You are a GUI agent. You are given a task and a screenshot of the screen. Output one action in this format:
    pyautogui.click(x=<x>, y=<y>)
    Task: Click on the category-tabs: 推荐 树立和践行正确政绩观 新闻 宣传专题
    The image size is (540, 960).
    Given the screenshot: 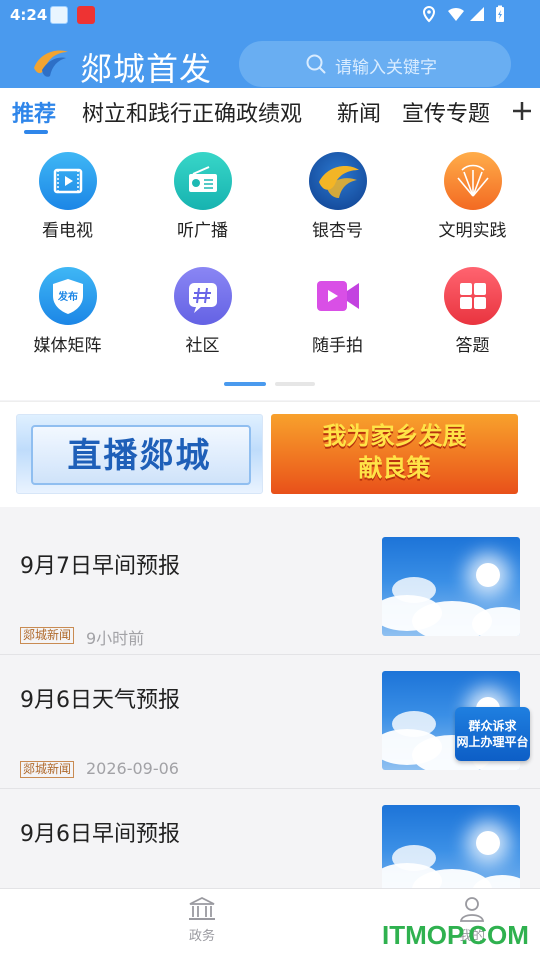 What is the action you would take?
    pyautogui.click(x=270, y=114)
    